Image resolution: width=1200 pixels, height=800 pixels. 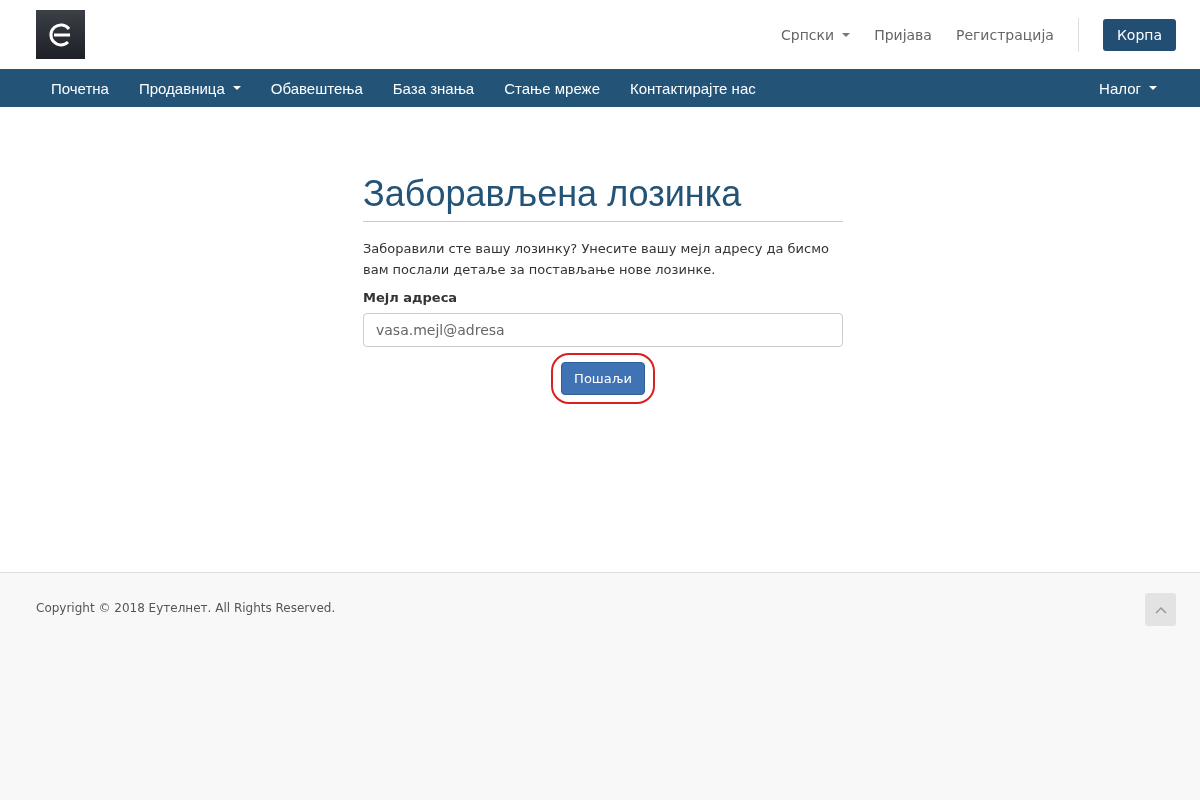 What do you see at coordinates (1128, 88) in the screenshot?
I see `account-menu: Налог` at bounding box center [1128, 88].